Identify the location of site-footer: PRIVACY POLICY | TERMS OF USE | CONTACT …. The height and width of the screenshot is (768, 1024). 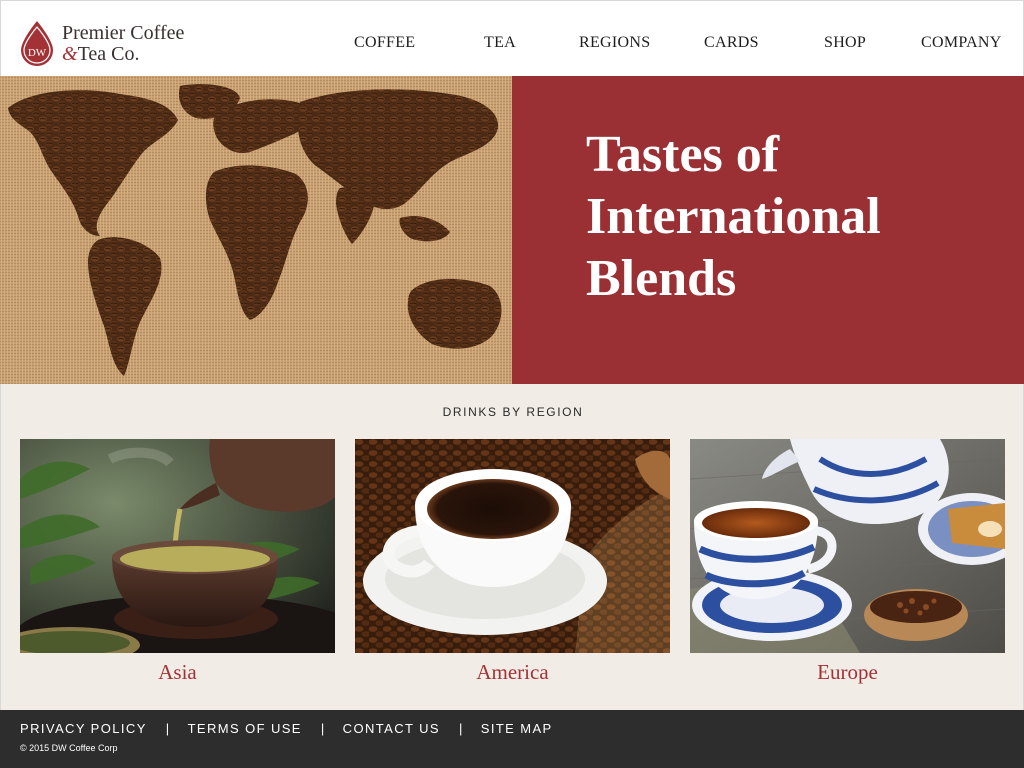
(512, 739).